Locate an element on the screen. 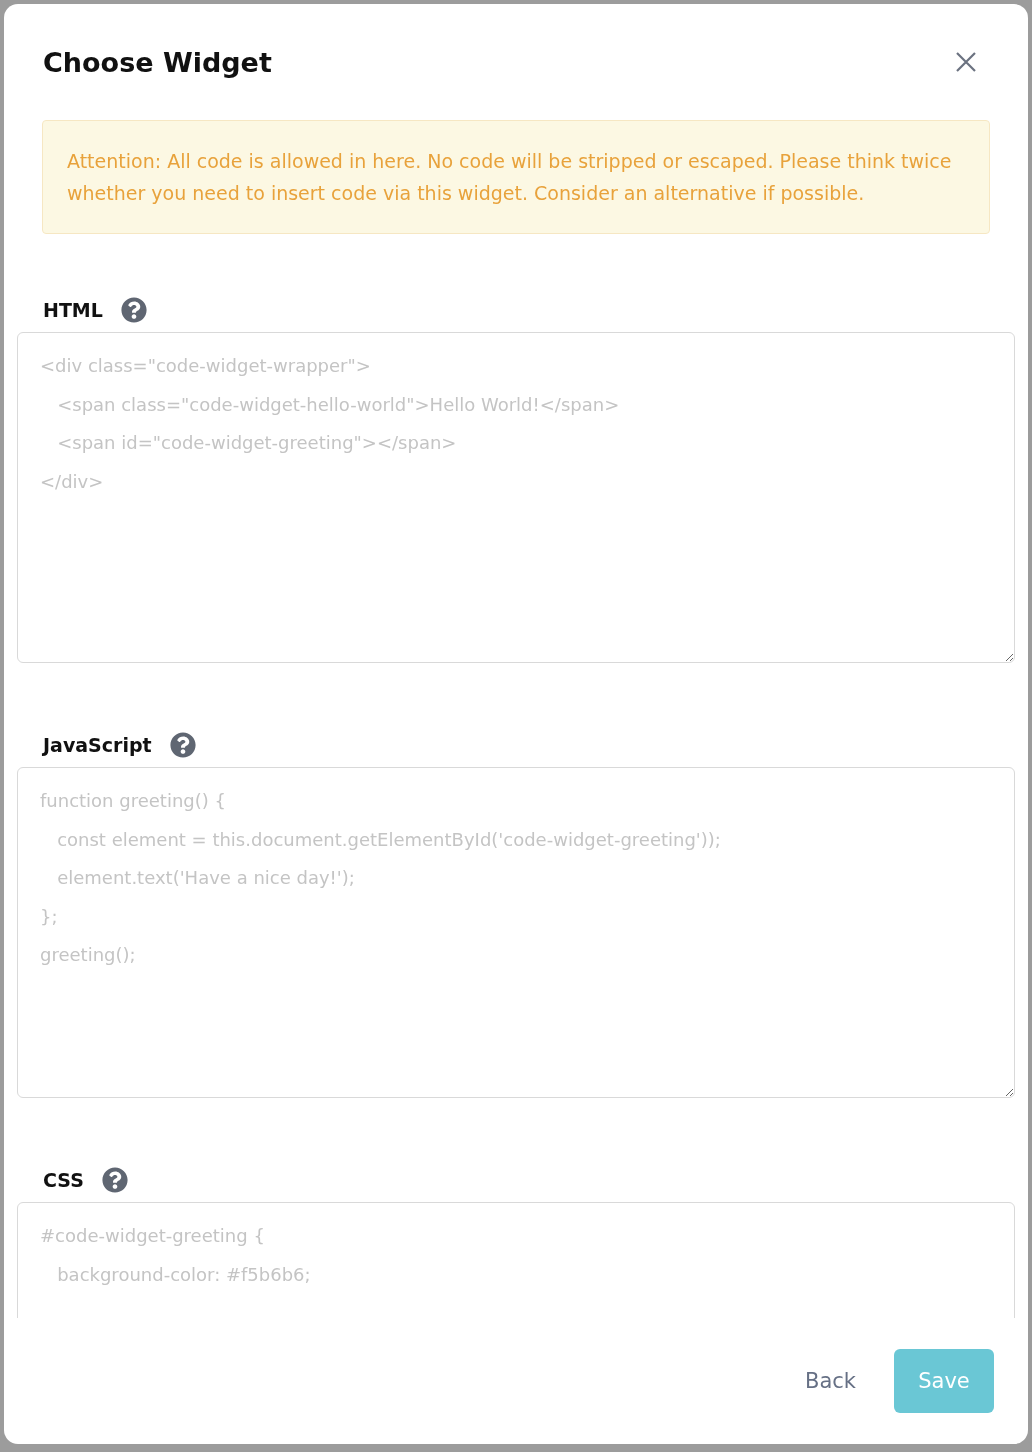 This screenshot has height=1452, width=1032. field-label: CSS is located at coordinates (63, 1180).